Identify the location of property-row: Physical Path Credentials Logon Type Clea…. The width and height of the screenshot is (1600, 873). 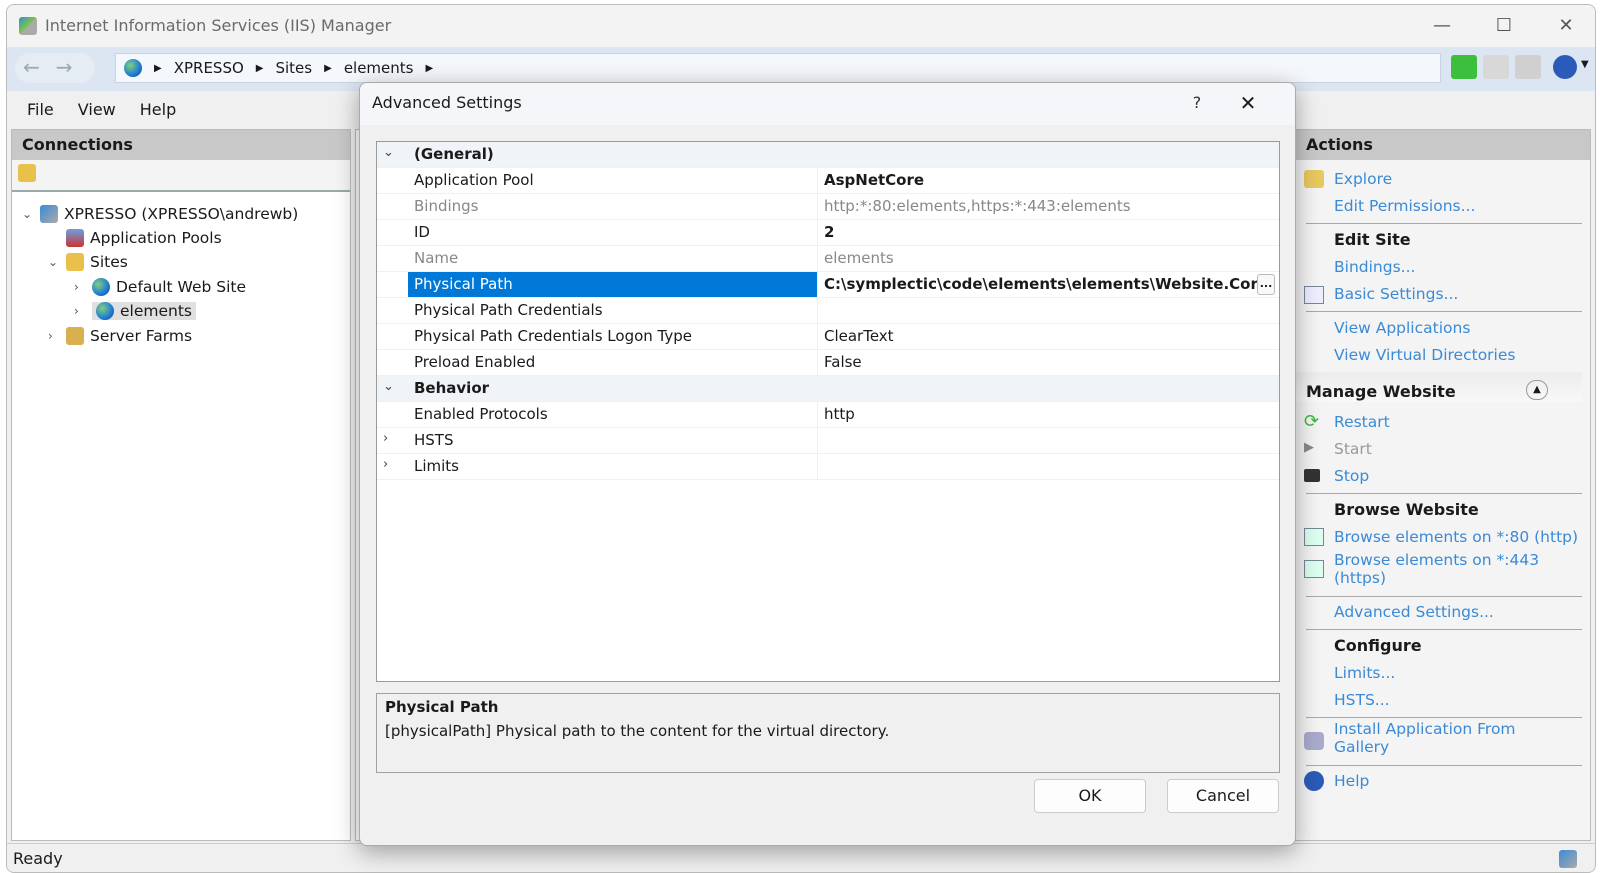
(828, 337).